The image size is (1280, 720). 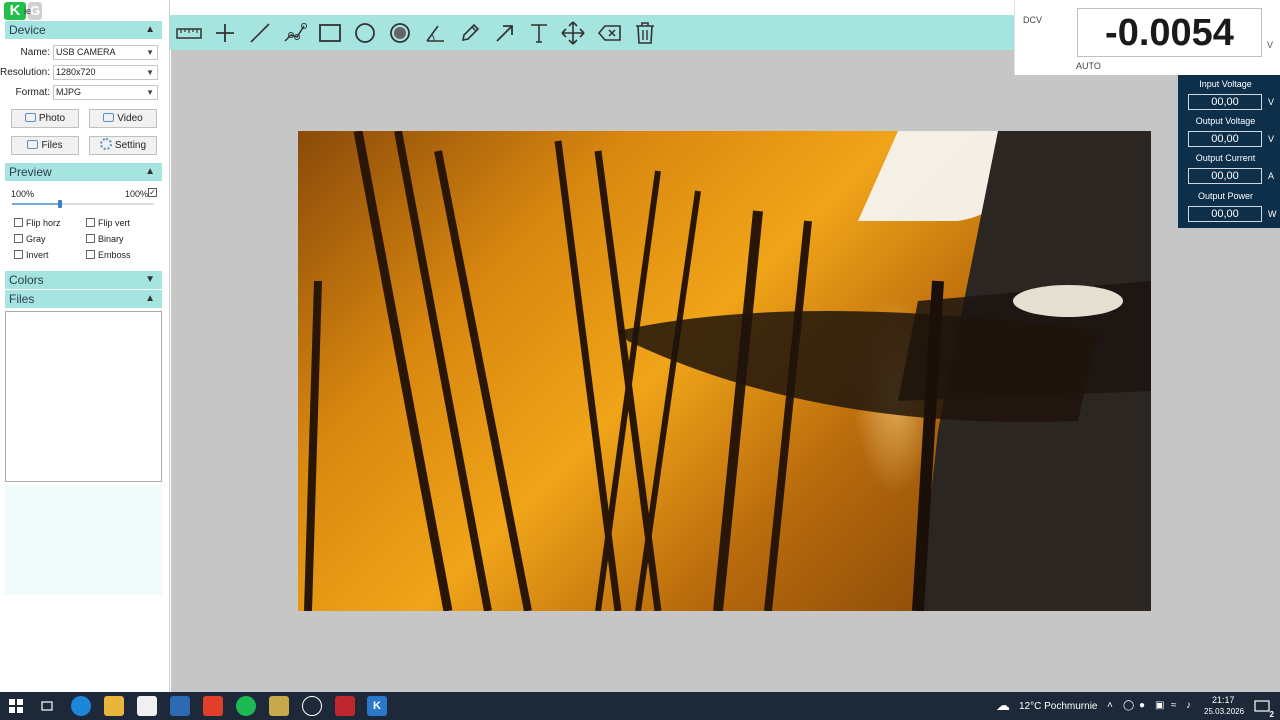 What do you see at coordinates (312, 706) in the screenshot?
I see `clock-app-icon` at bounding box center [312, 706].